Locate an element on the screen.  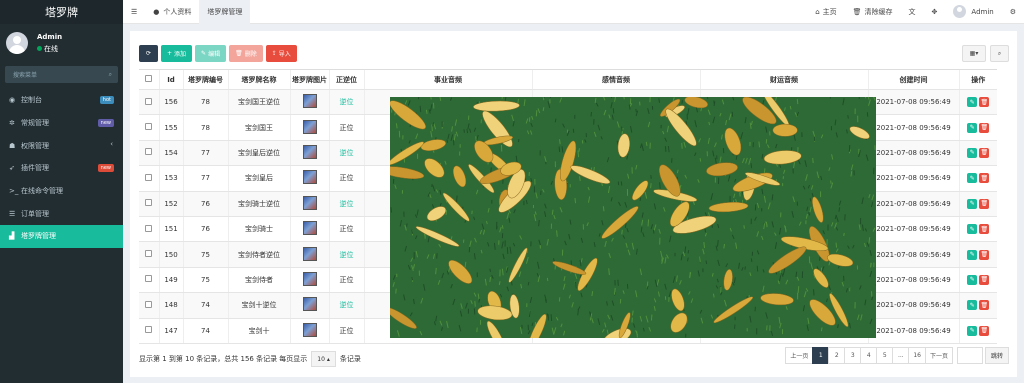
cell-position: 逆位 is located at coordinates (346, 204).